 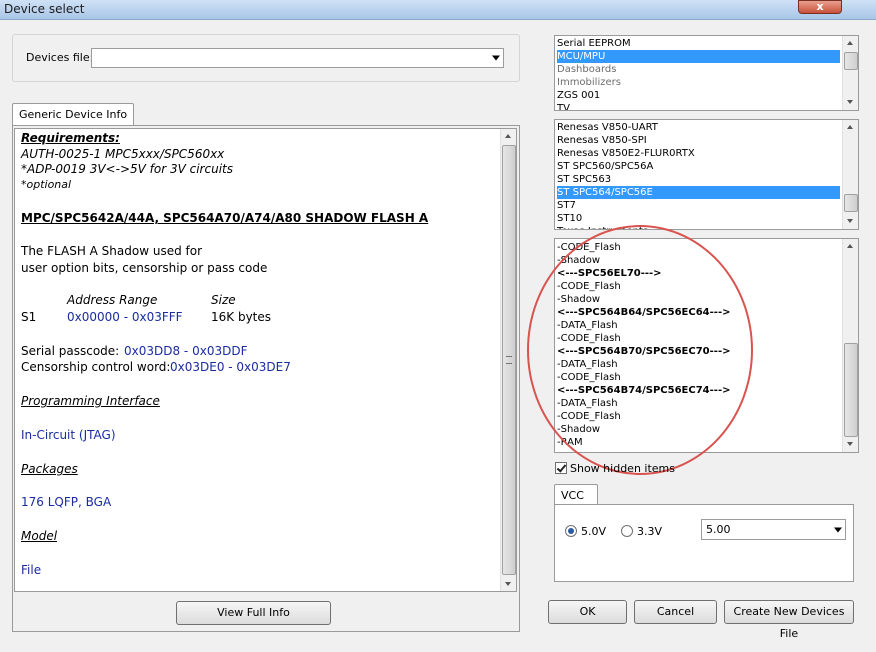 What do you see at coordinates (698, 312) in the screenshot?
I see `device-item: <---SPC564B64/SPC56EC64--->` at bounding box center [698, 312].